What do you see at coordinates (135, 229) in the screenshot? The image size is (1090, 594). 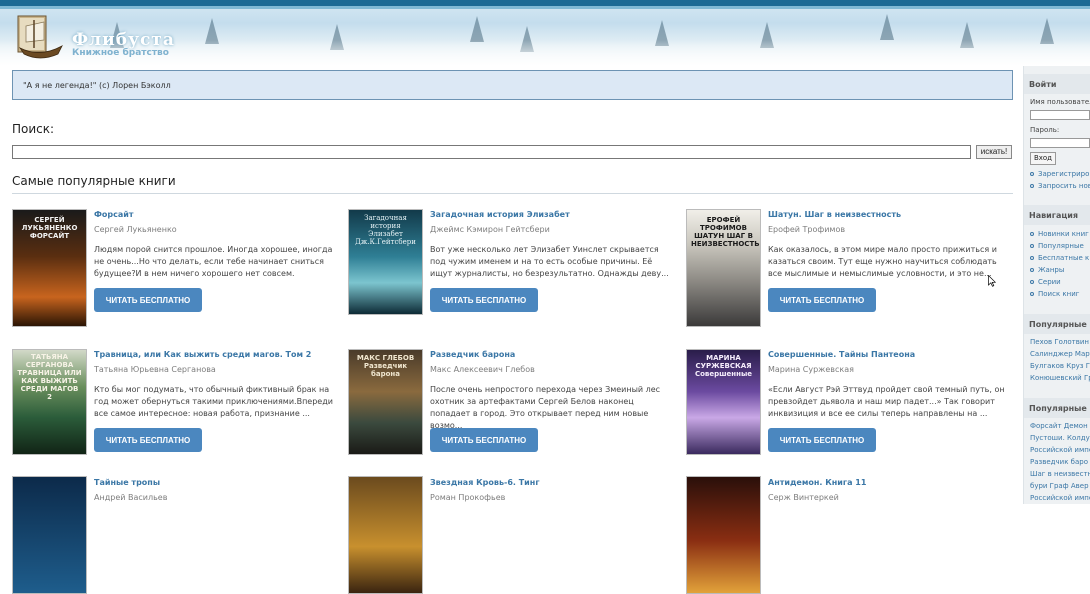 I see `book-author: Сергей Лукьяненко` at bounding box center [135, 229].